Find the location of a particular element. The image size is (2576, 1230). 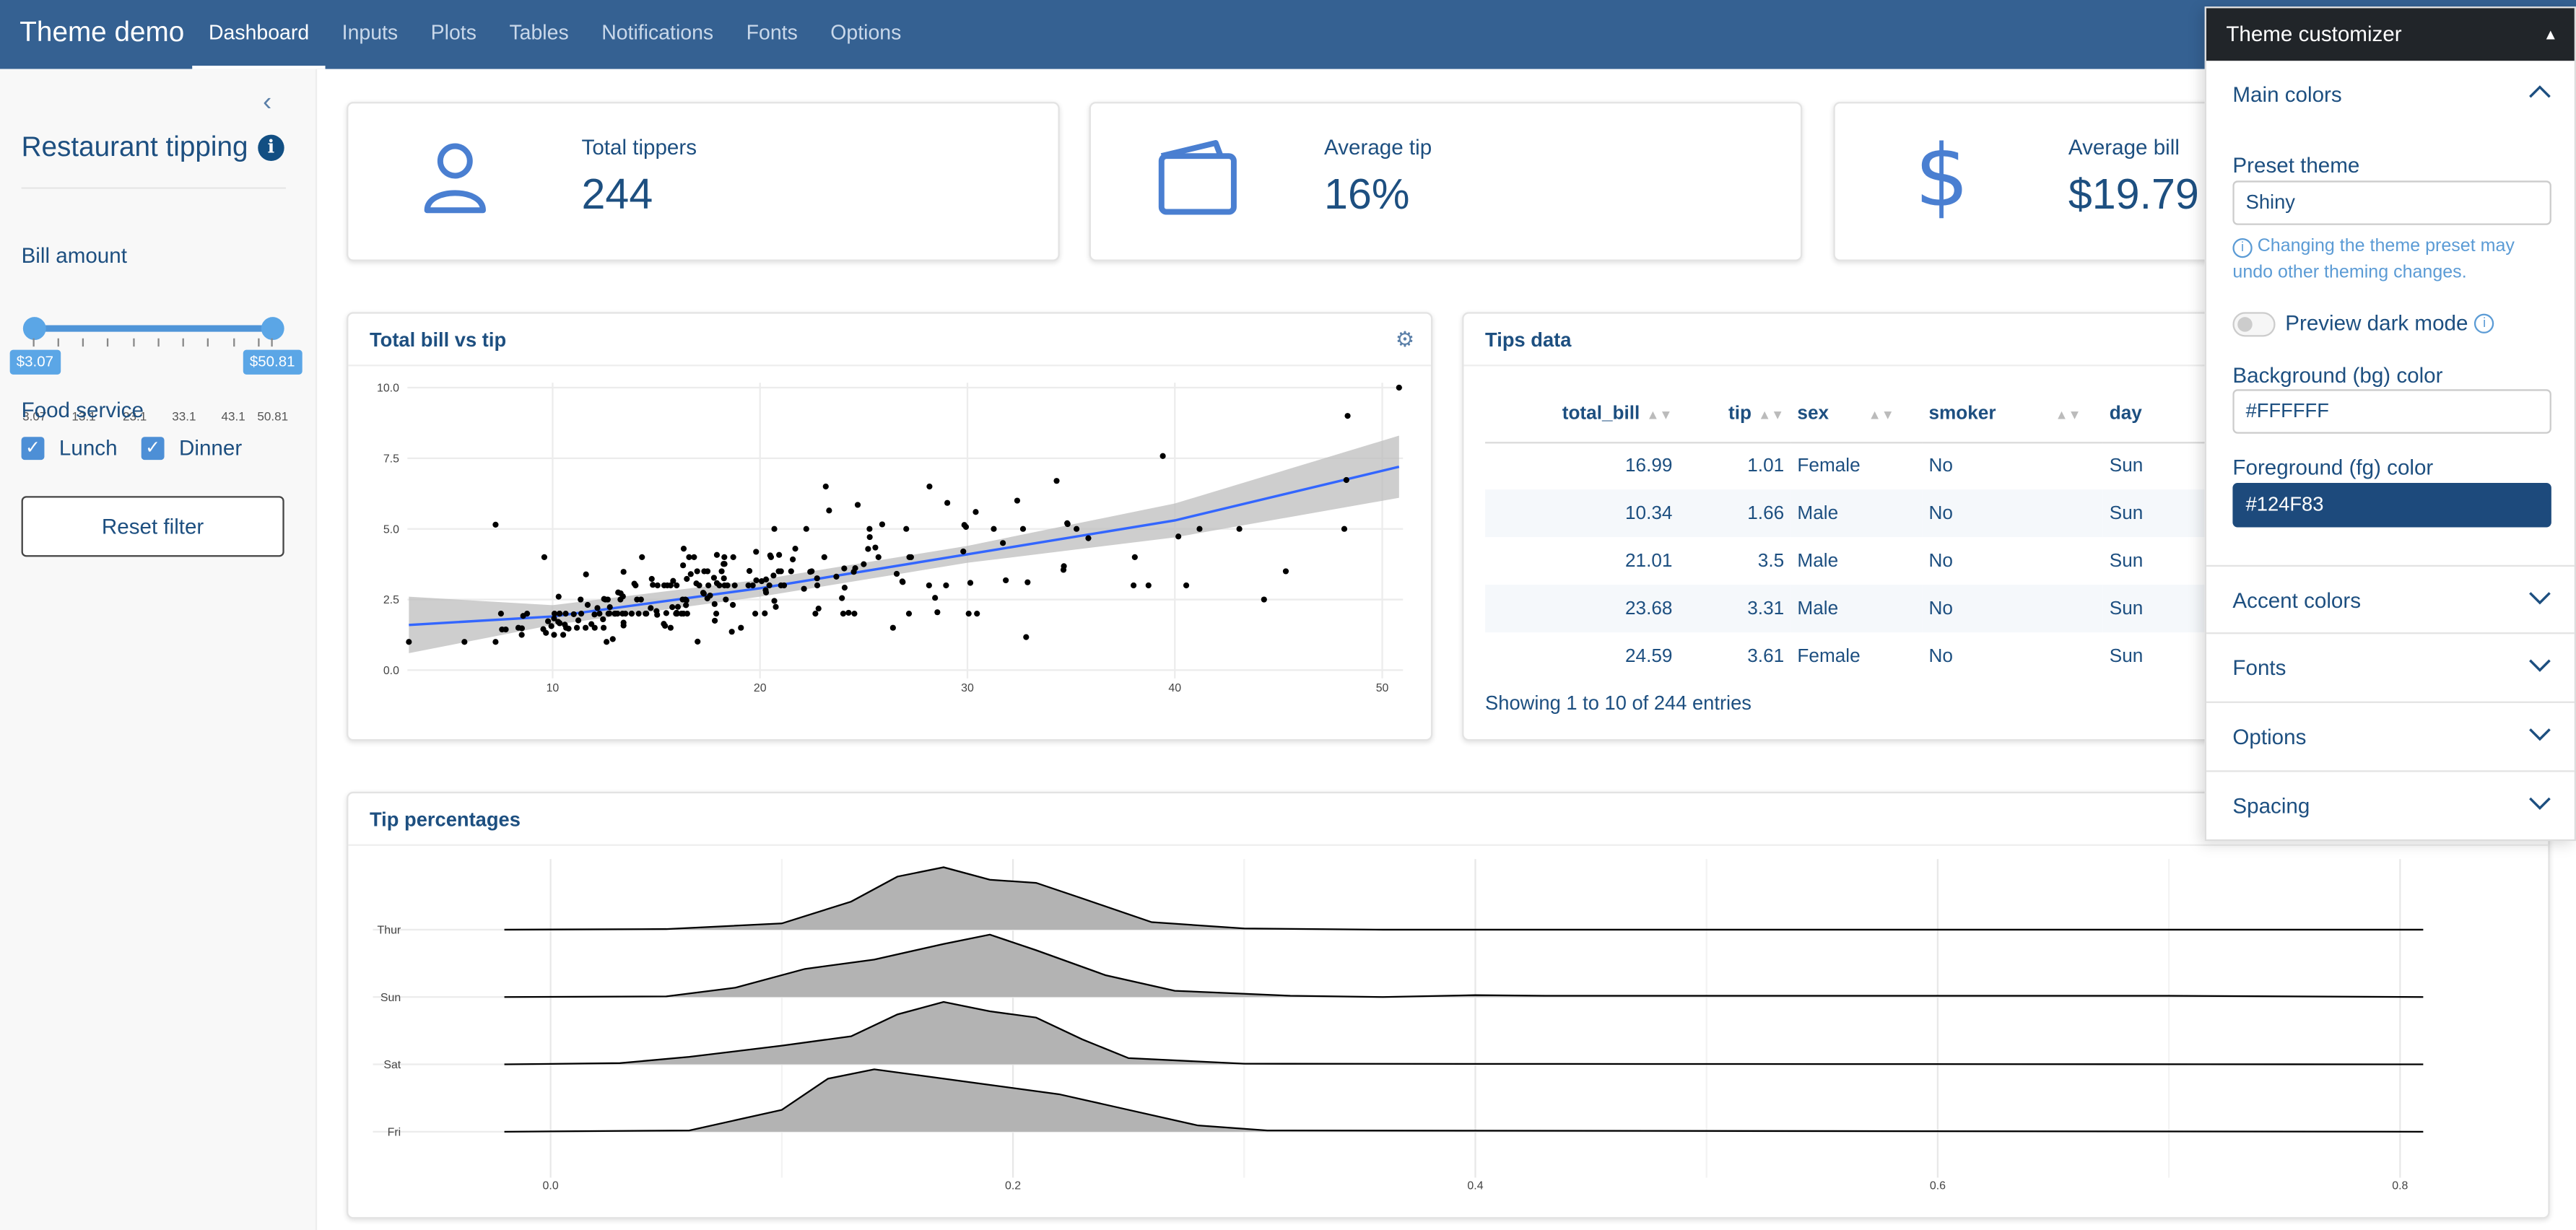

col-header-sex: sex ▲▼ is located at coordinates (1856, 414).